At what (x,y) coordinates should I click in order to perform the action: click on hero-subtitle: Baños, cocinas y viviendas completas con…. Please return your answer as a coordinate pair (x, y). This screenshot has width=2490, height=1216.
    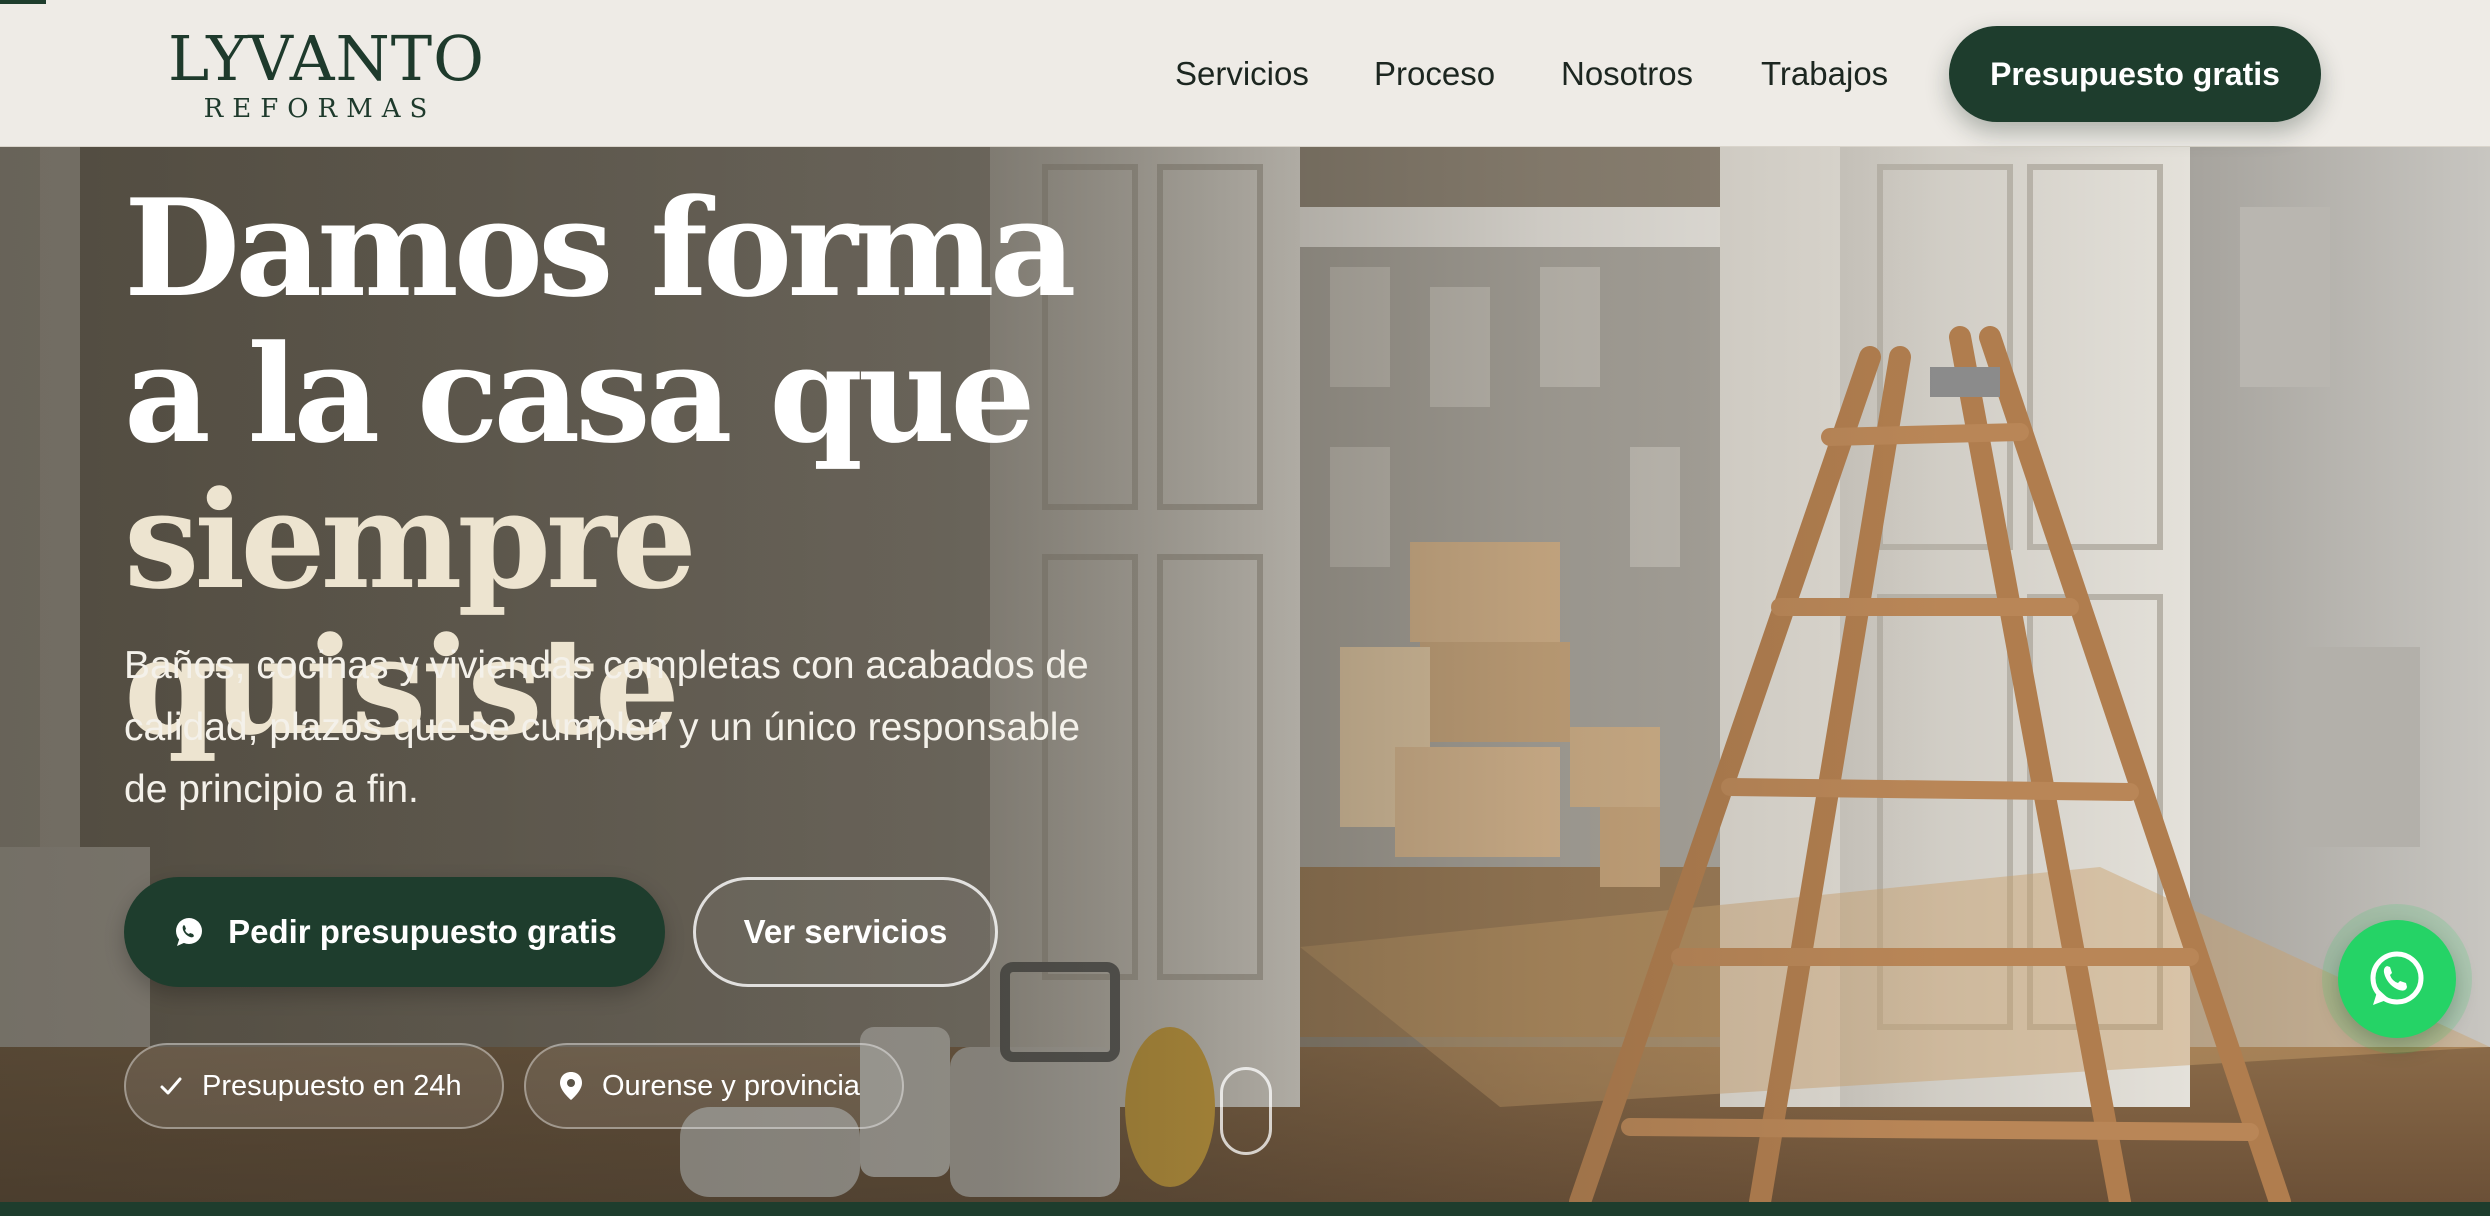
    Looking at the image, I should click on (654, 728).